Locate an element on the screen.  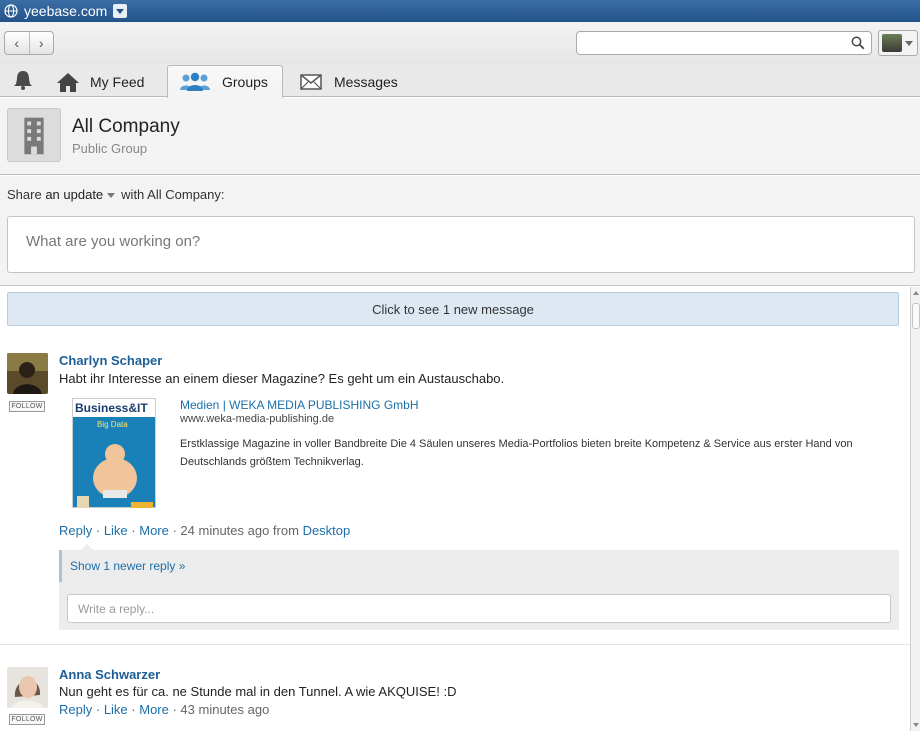
bell-icon is located at coordinates (23, 80).